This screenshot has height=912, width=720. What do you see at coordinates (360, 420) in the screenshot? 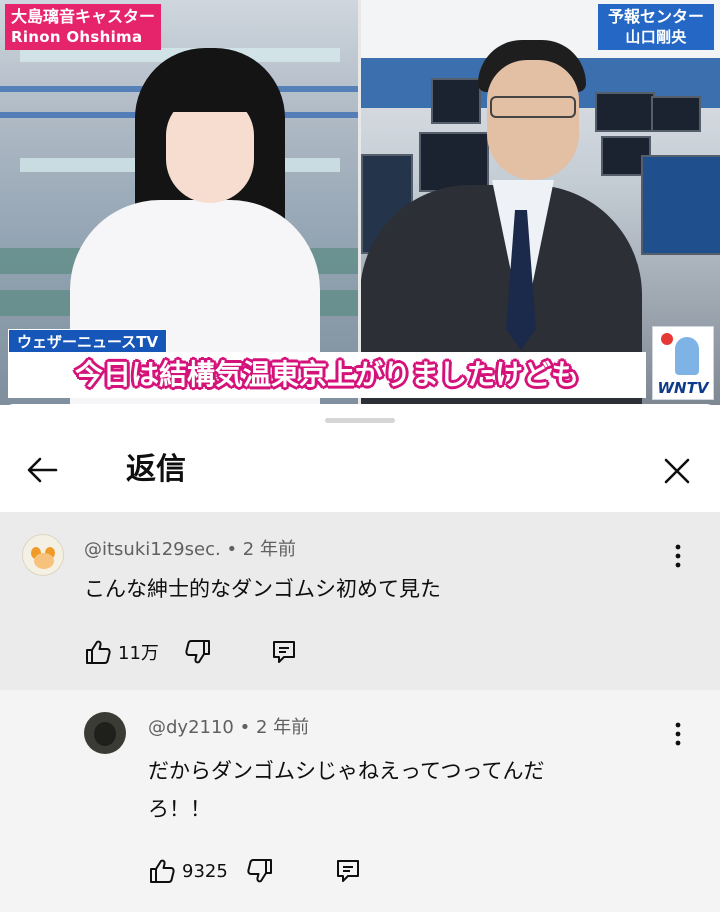
I see `drag-handle` at bounding box center [360, 420].